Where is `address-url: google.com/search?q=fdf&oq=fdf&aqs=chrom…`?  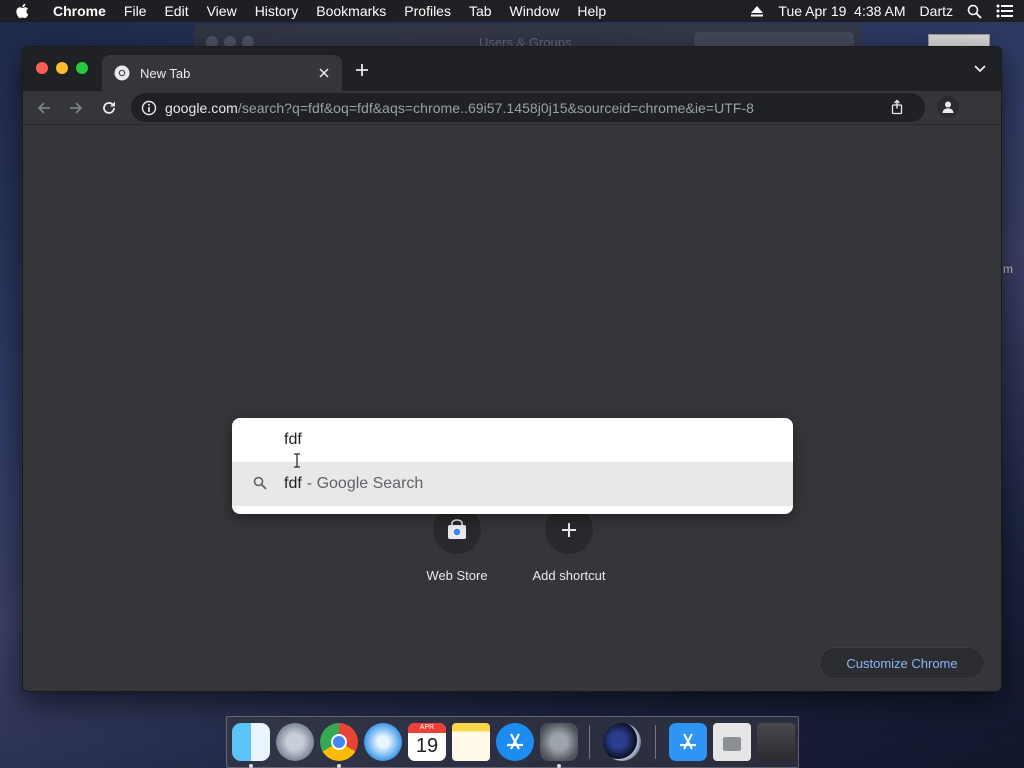
address-url: google.com/search?q=fdf&oq=fdf&aqs=chrom… is located at coordinates (459, 108).